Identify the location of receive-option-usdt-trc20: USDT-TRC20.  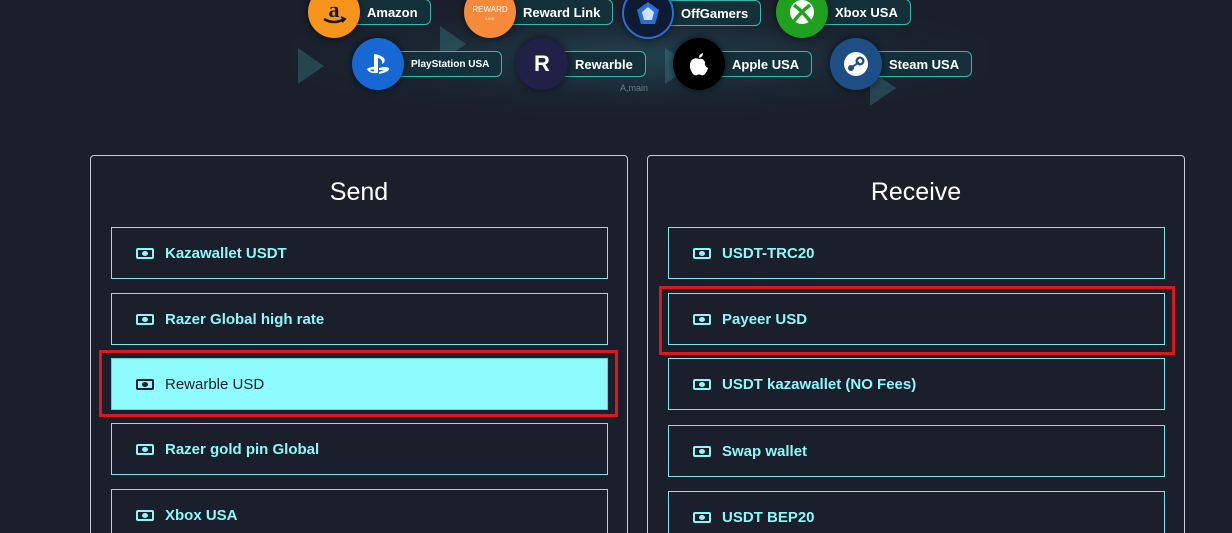
(916, 253).